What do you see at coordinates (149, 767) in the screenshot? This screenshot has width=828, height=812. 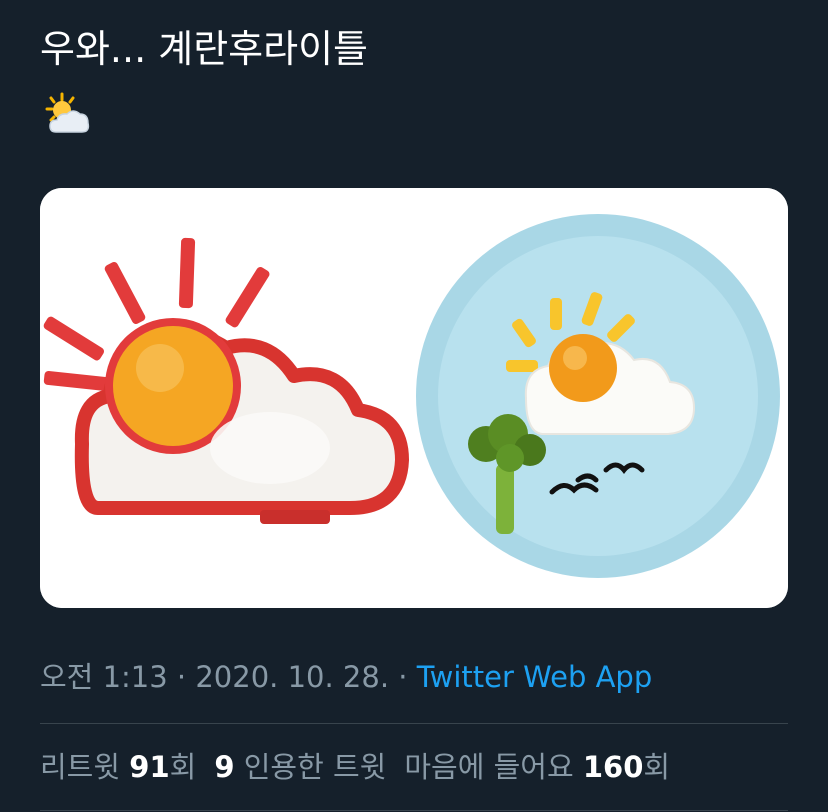 I see `retweets-count: 91` at bounding box center [149, 767].